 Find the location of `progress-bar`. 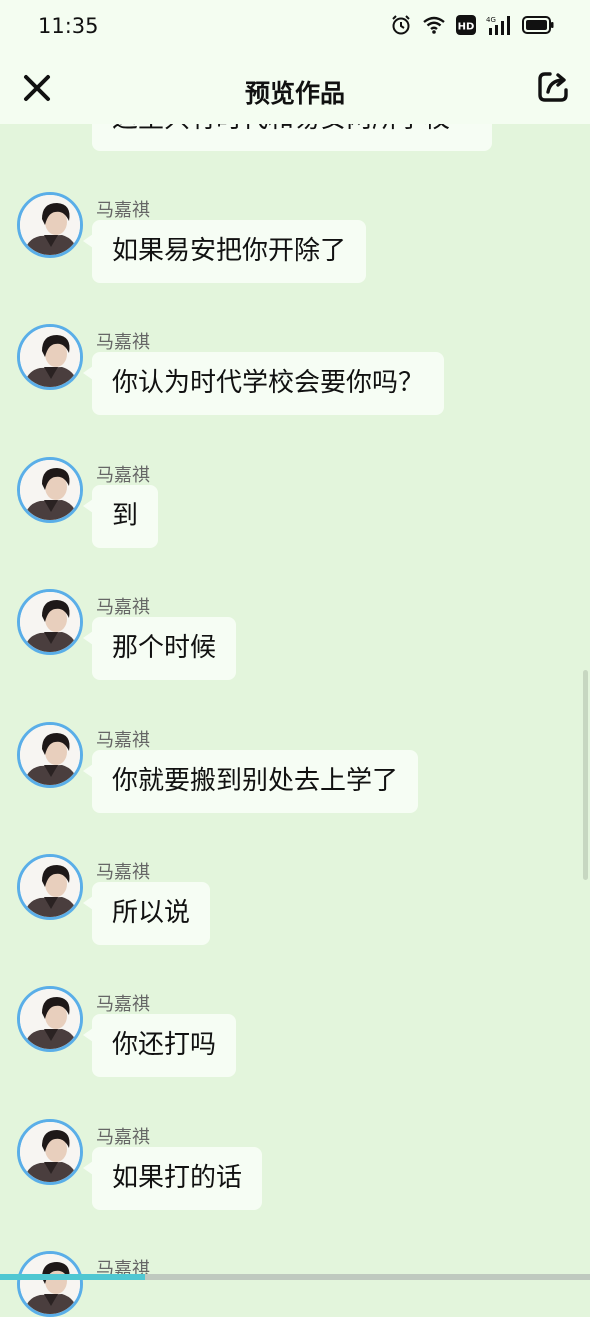

progress-bar is located at coordinates (295, 1277).